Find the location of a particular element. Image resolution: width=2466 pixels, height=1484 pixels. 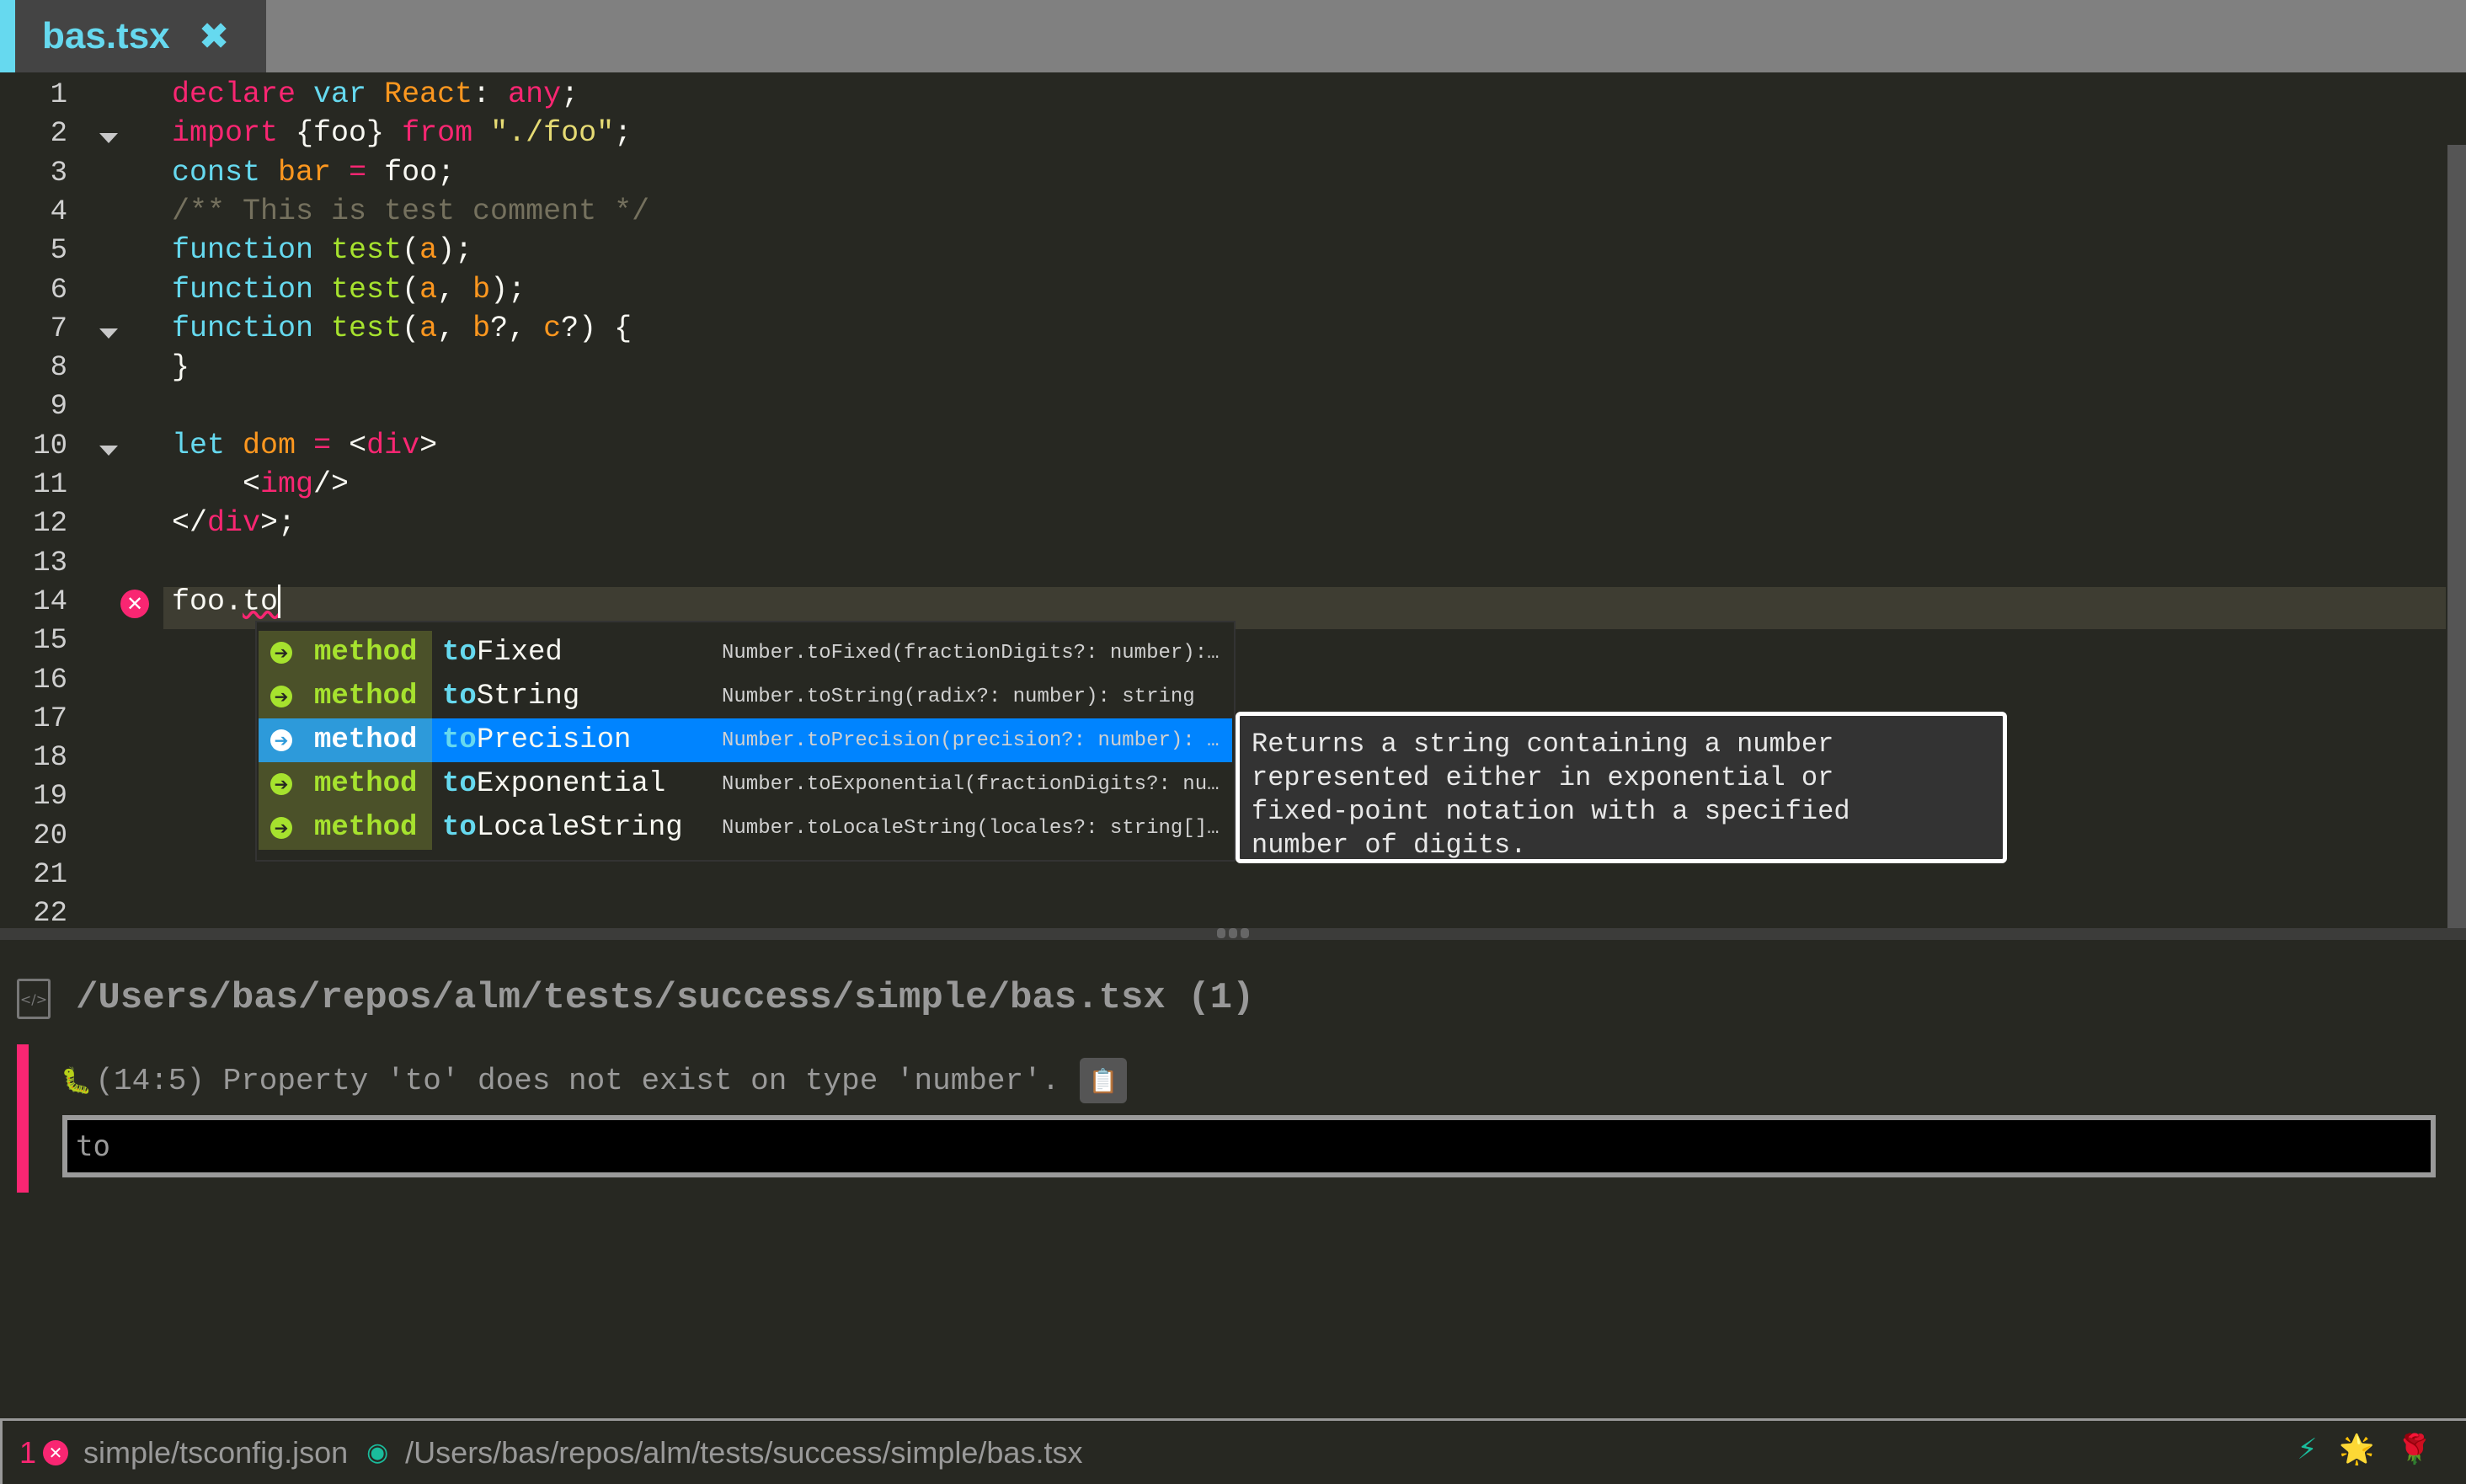

code-token: ); is located at coordinates (455, 251).